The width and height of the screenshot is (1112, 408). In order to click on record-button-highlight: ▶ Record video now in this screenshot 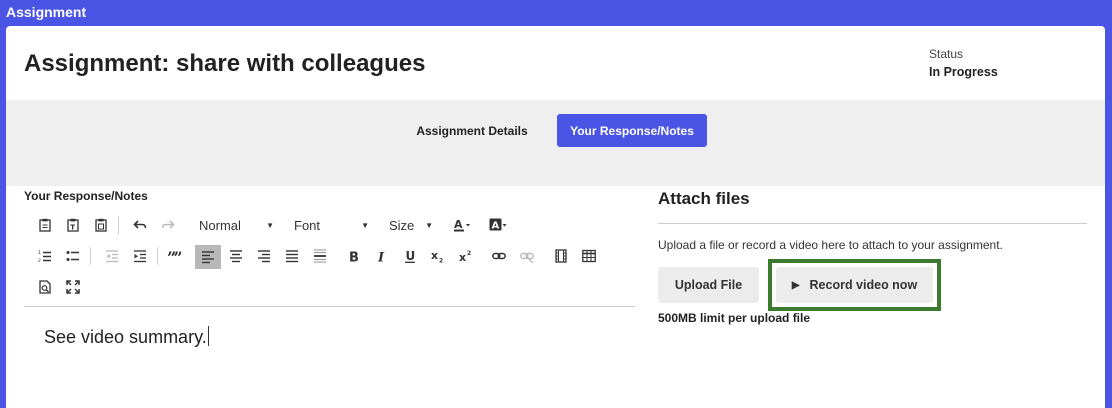, I will do `click(854, 285)`.